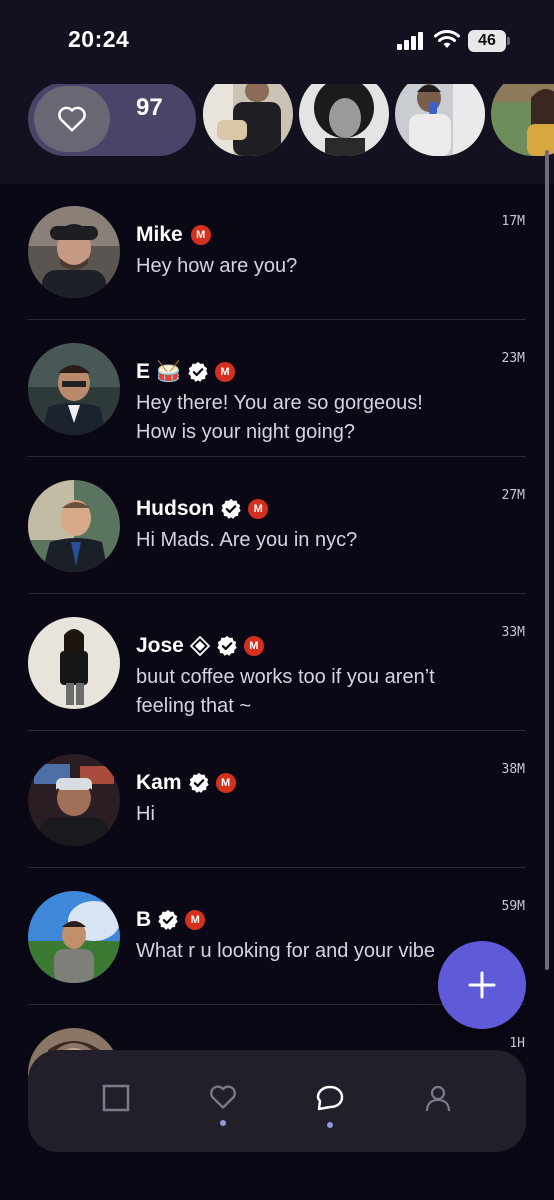  I want to click on contact-name: B, so click(144, 919).